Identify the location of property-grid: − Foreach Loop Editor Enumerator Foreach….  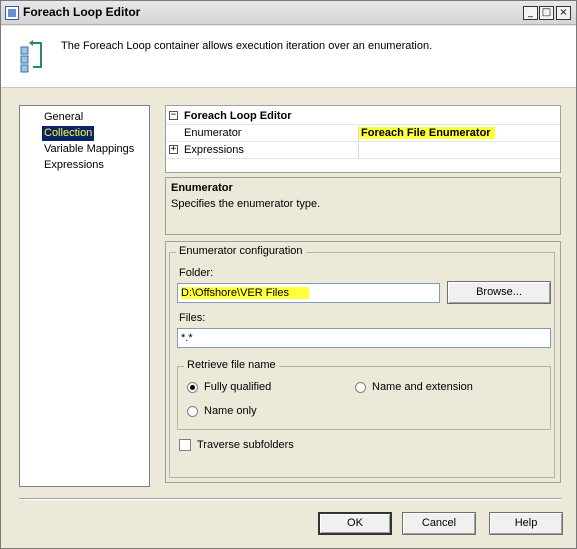
(363, 139).